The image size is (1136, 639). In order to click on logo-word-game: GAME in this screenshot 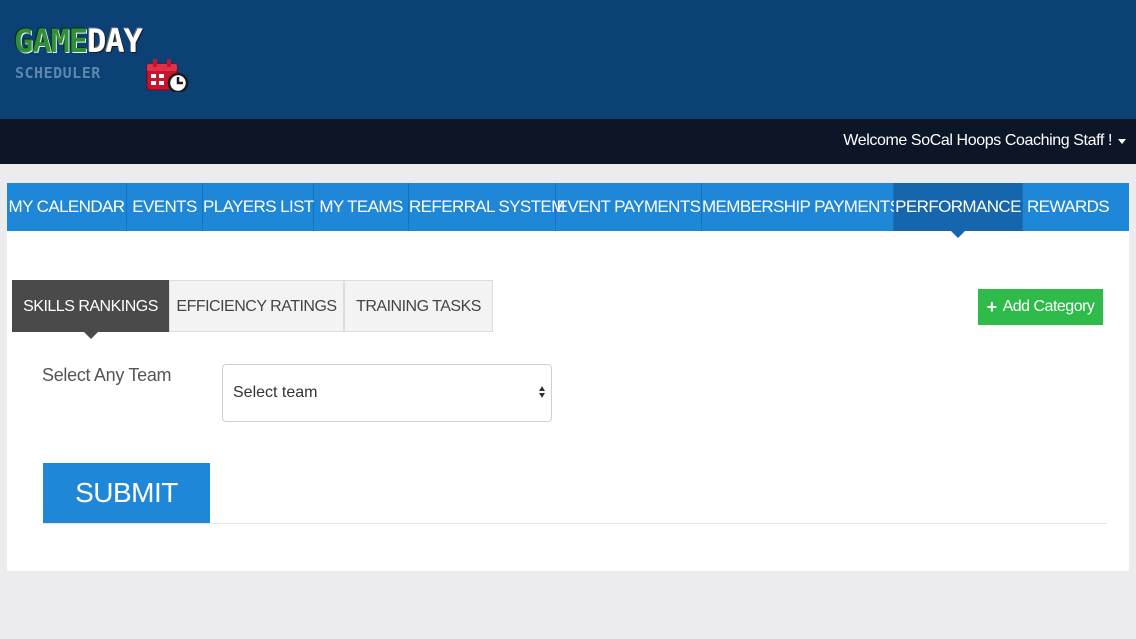, I will do `click(51, 41)`.